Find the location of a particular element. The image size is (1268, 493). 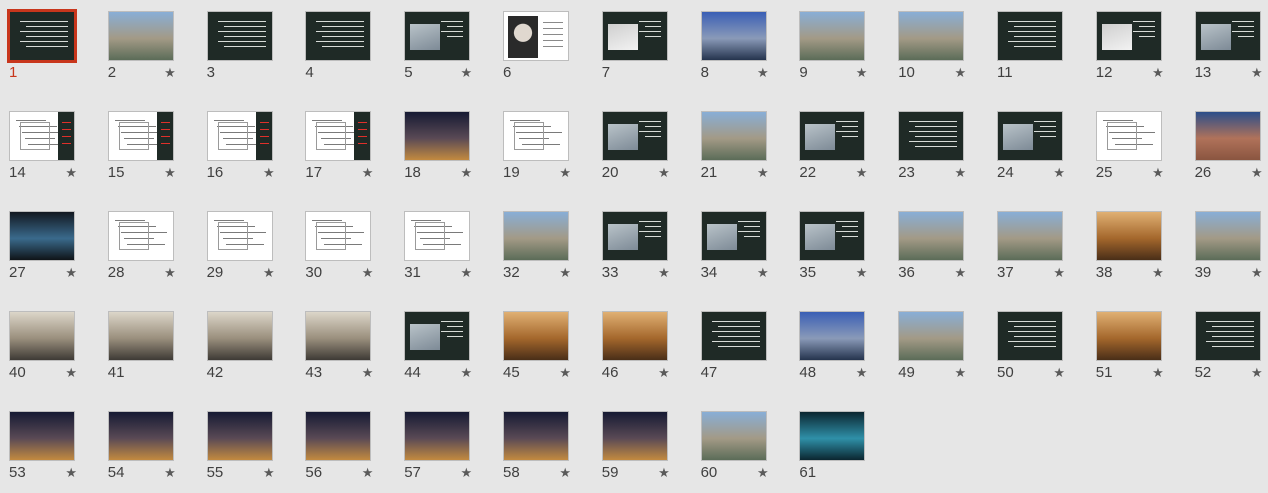

slide-thumbnail-25: 25 ★ is located at coordinates (1129, 148).